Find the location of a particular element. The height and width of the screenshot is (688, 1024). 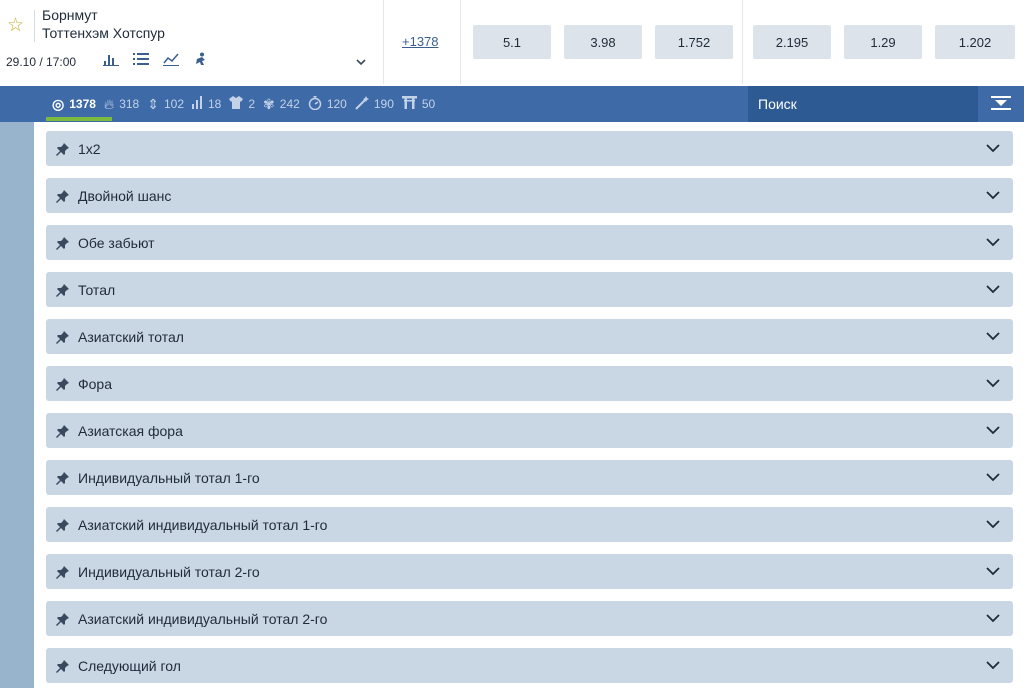

active-filter-indicator is located at coordinates (79, 119).